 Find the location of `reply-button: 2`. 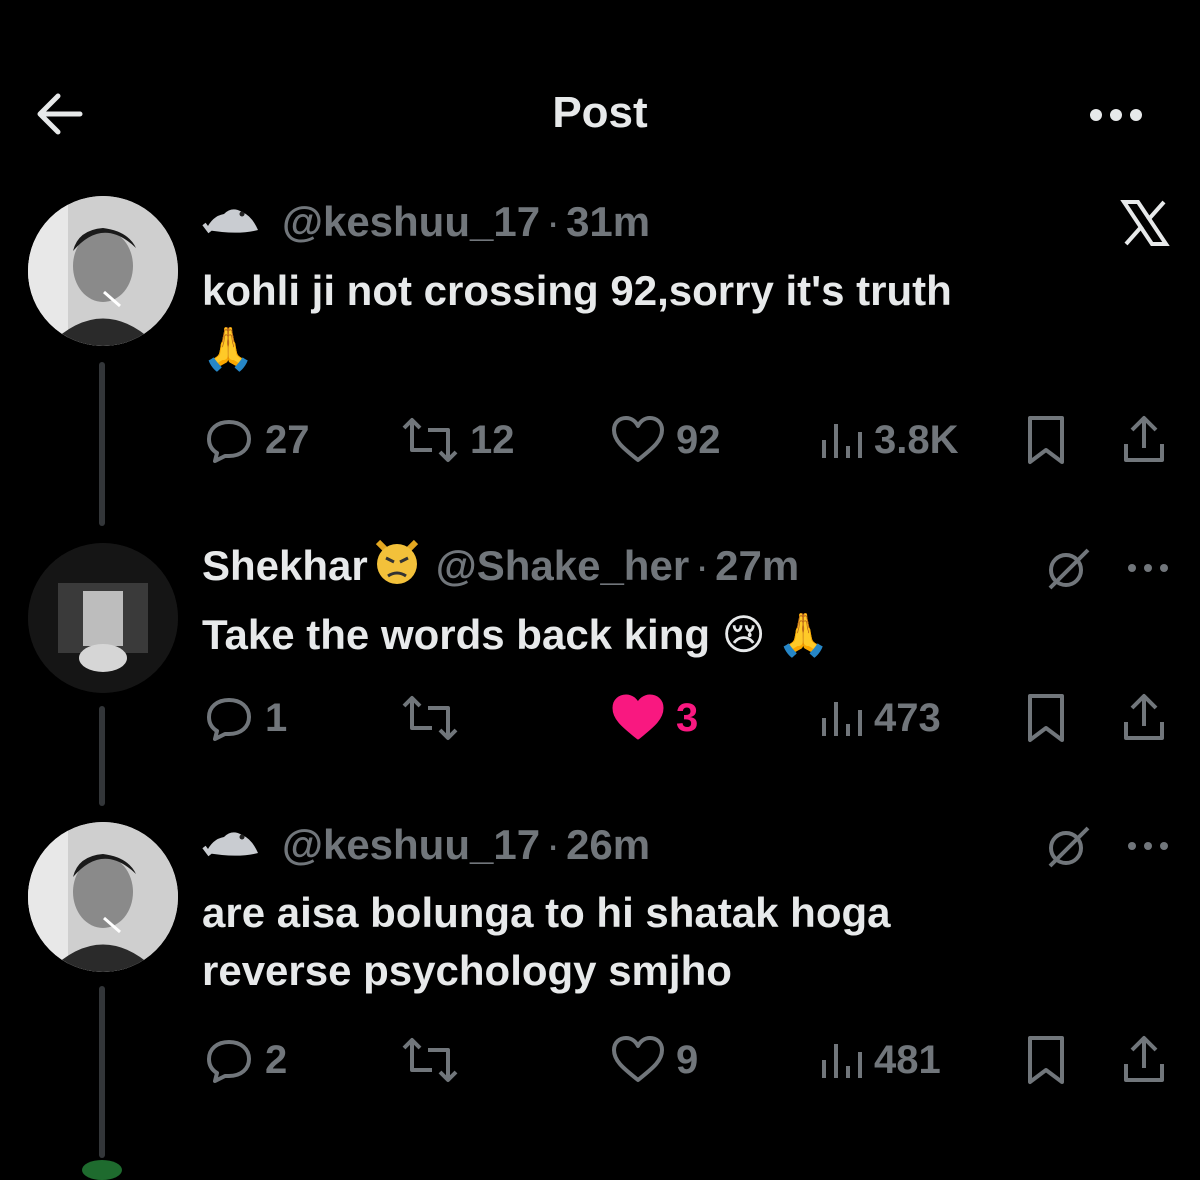

reply-button: 2 is located at coordinates (245, 1060).